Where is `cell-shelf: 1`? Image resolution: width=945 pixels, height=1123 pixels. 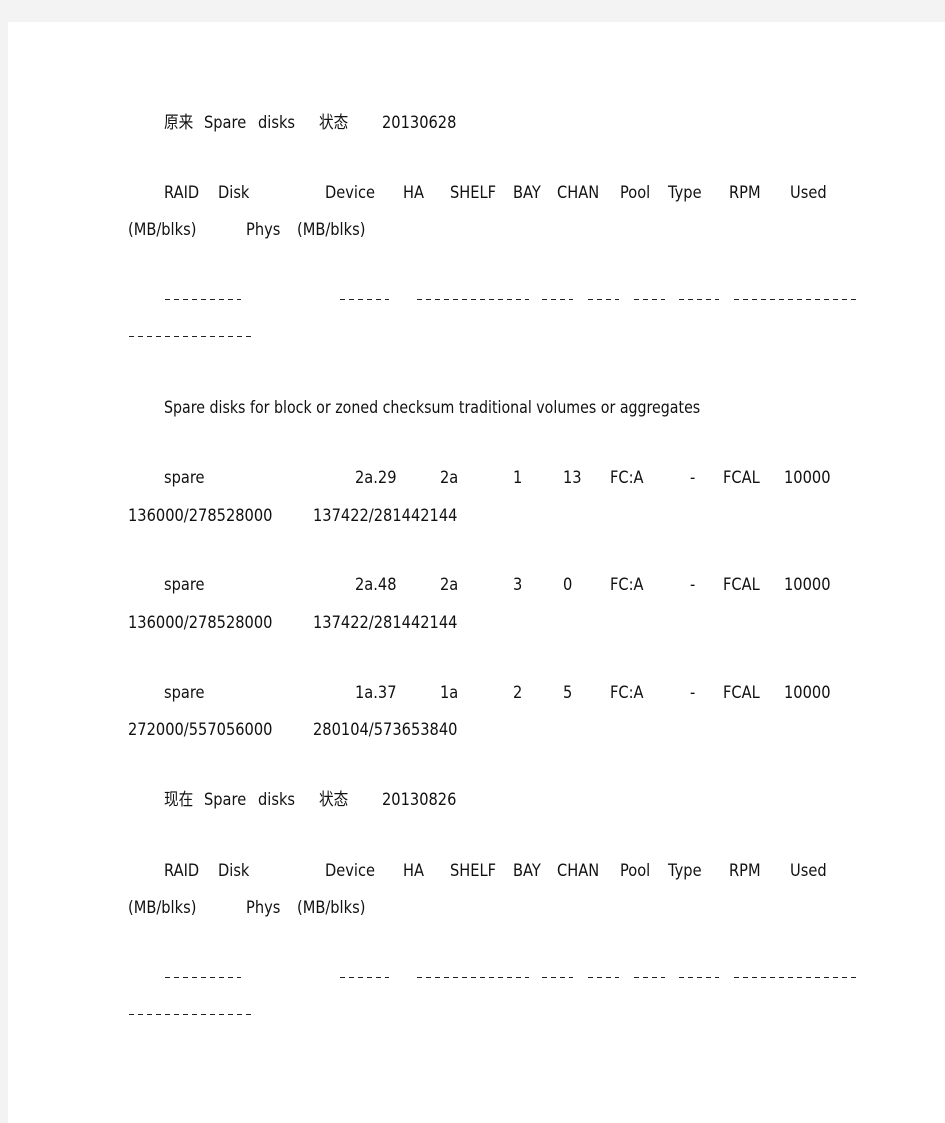
cell-shelf: 1 is located at coordinates (518, 478).